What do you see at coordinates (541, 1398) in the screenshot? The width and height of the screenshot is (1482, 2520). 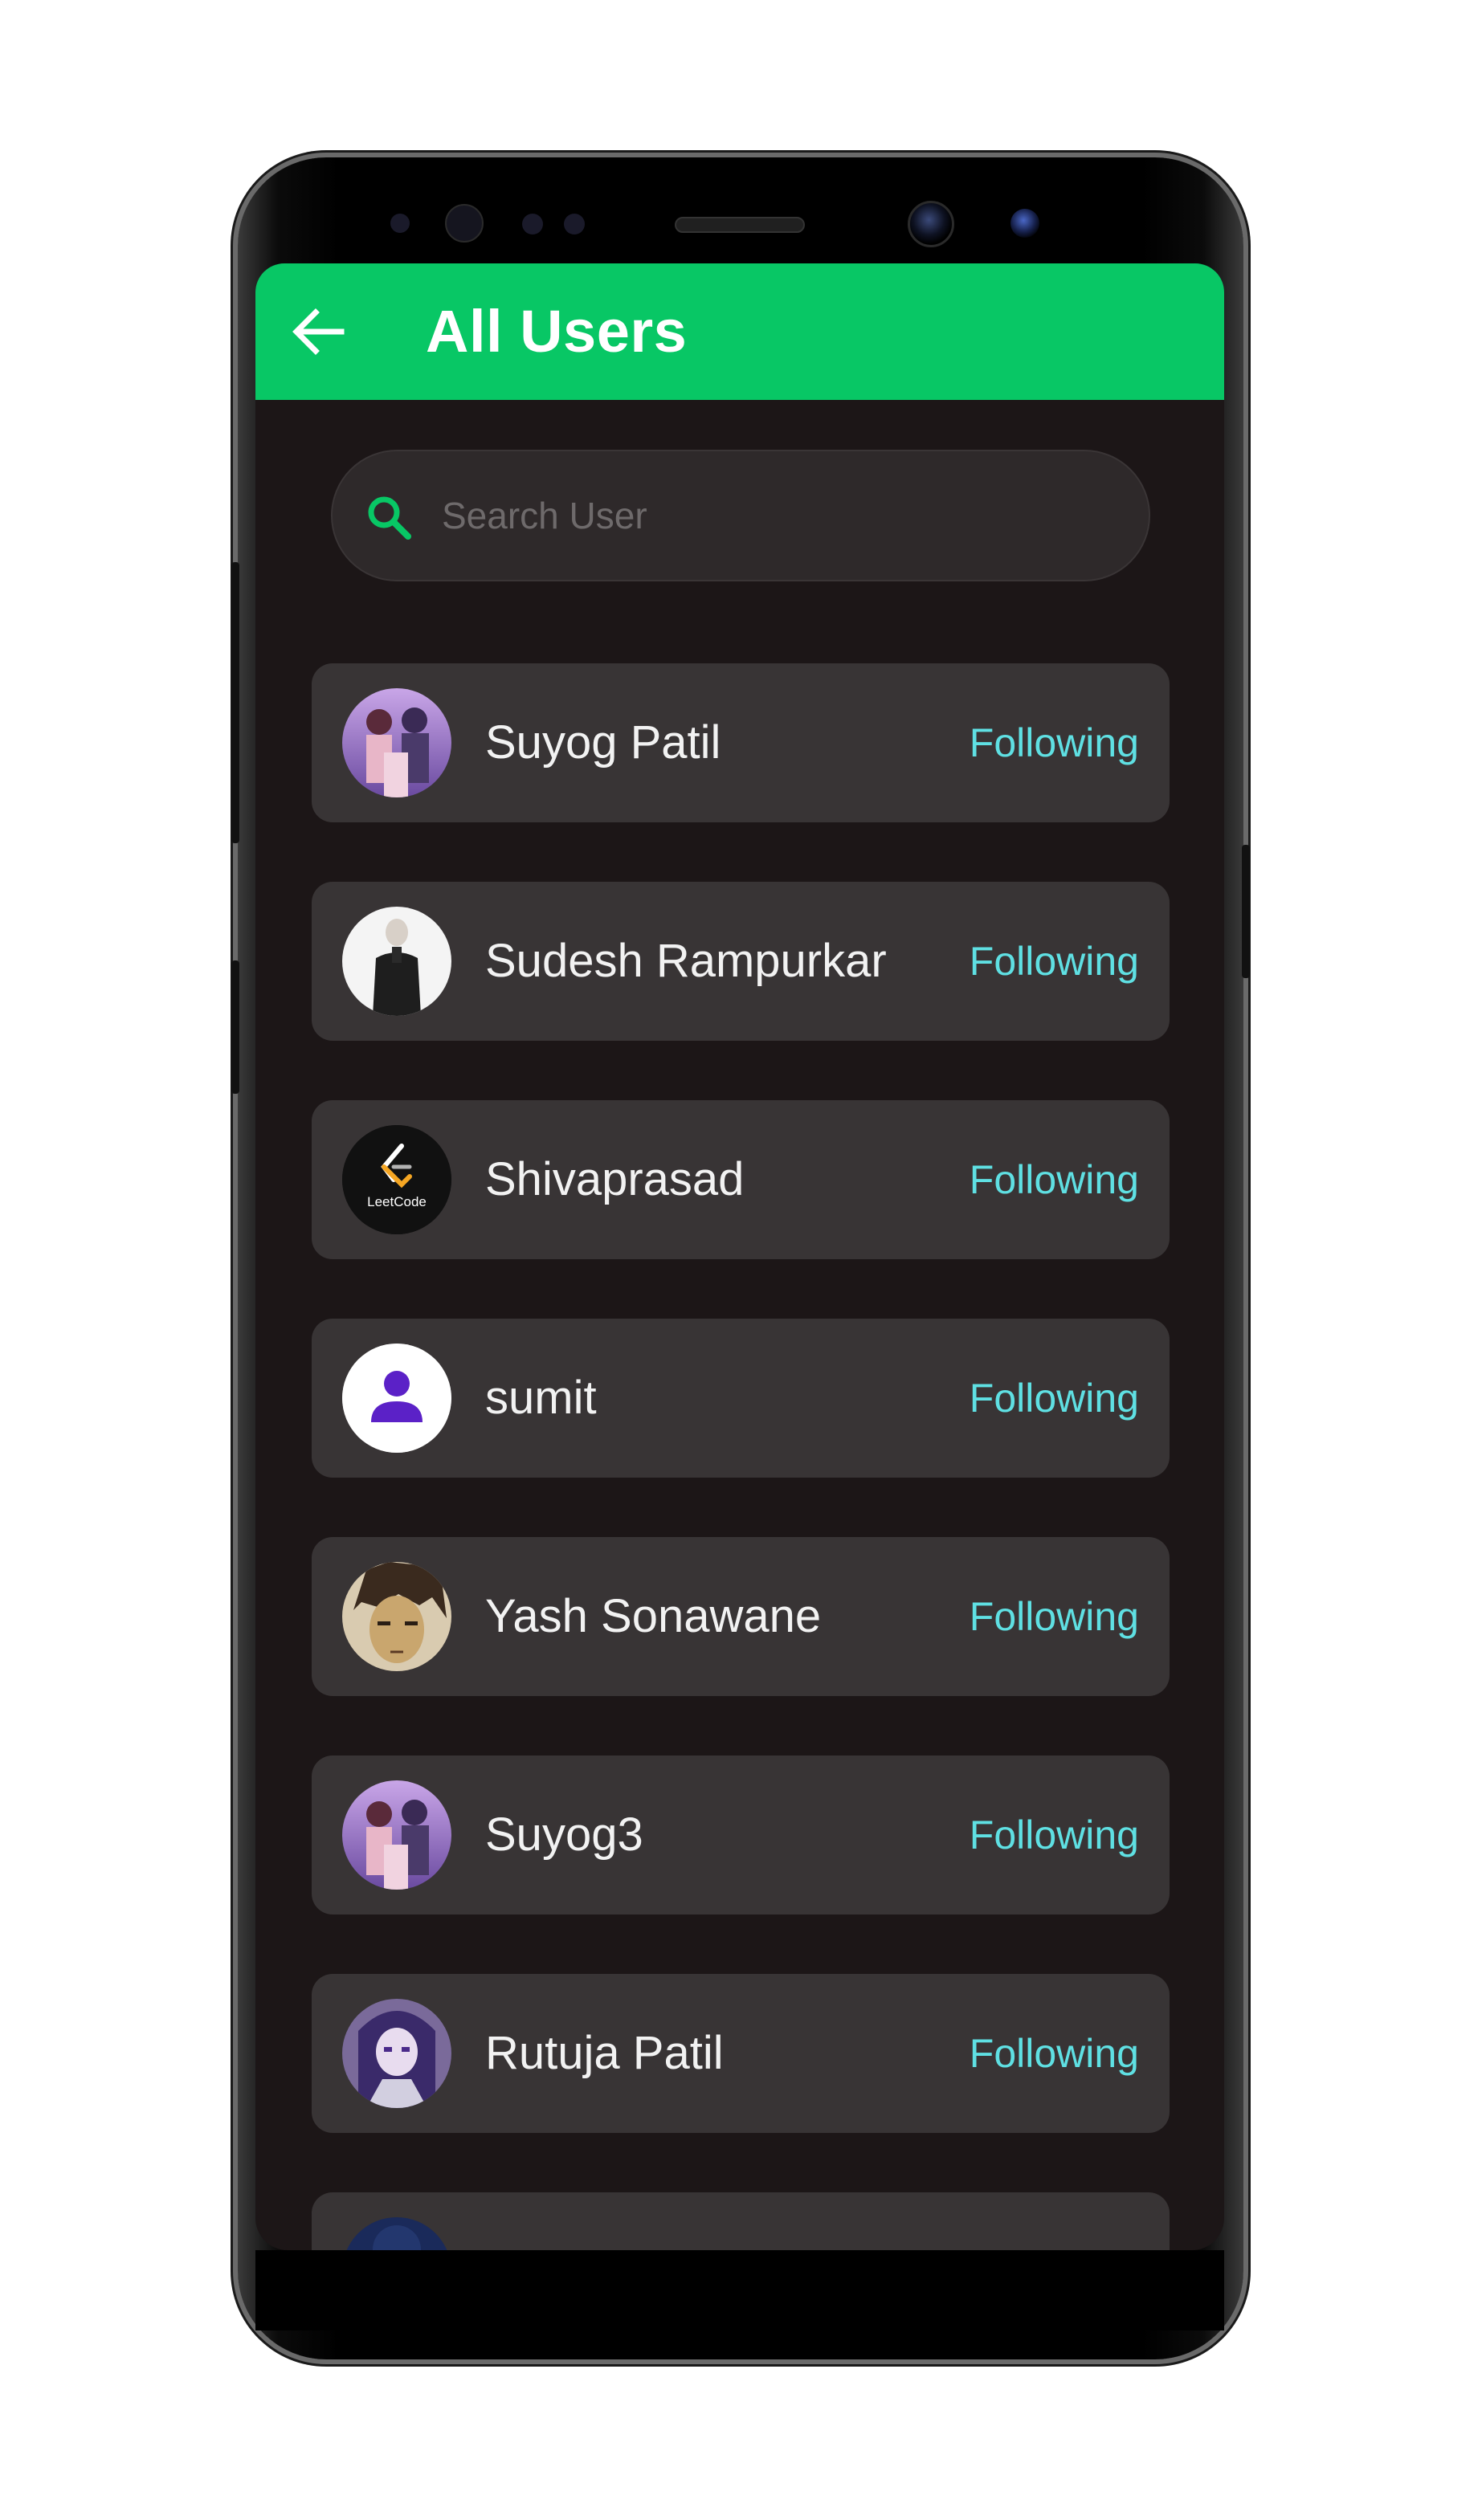 I see `user-name: sumit` at bounding box center [541, 1398].